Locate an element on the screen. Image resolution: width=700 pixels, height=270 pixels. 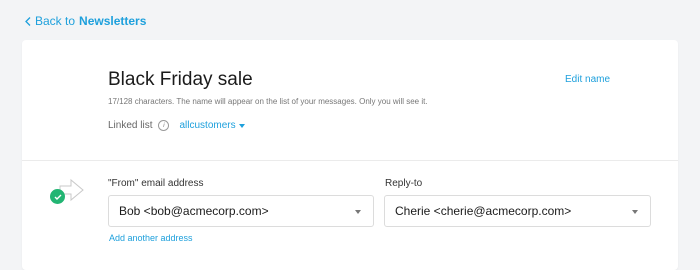
linked-list-label: Linked list is located at coordinates (130, 125).